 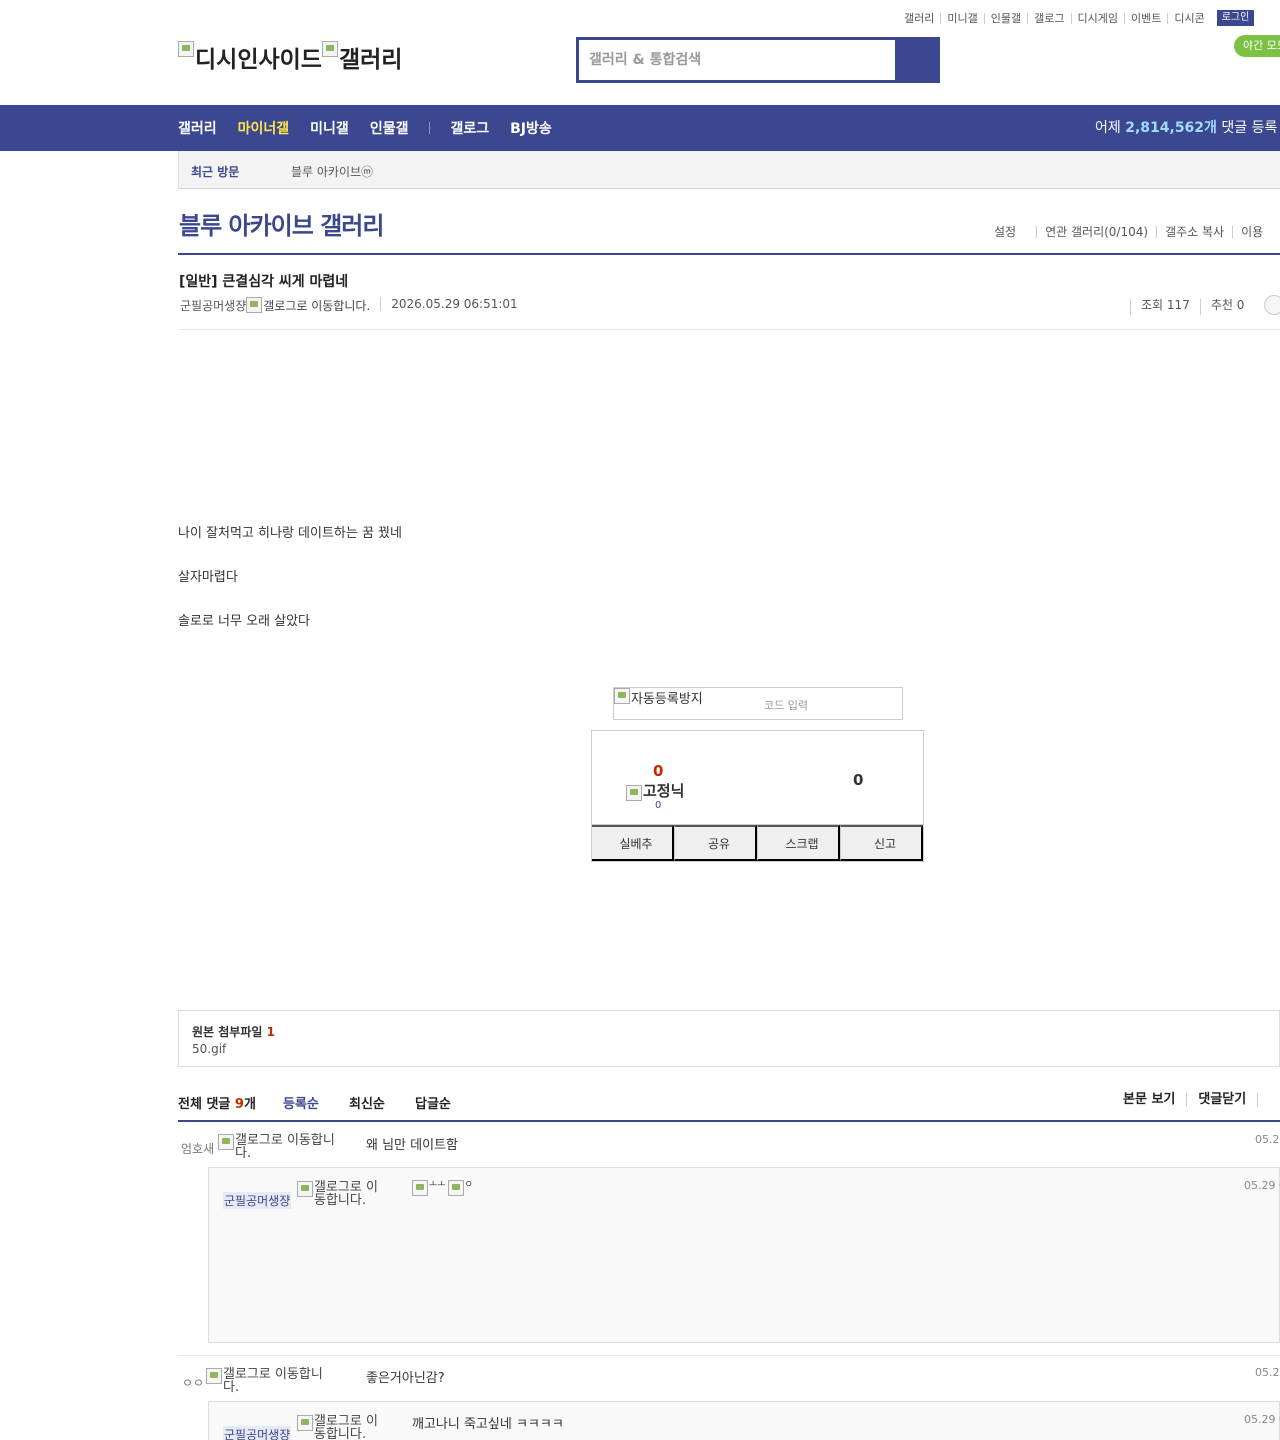 What do you see at coordinates (1268, 1099) in the screenshot?
I see `comments-refresh-button` at bounding box center [1268, 1099].